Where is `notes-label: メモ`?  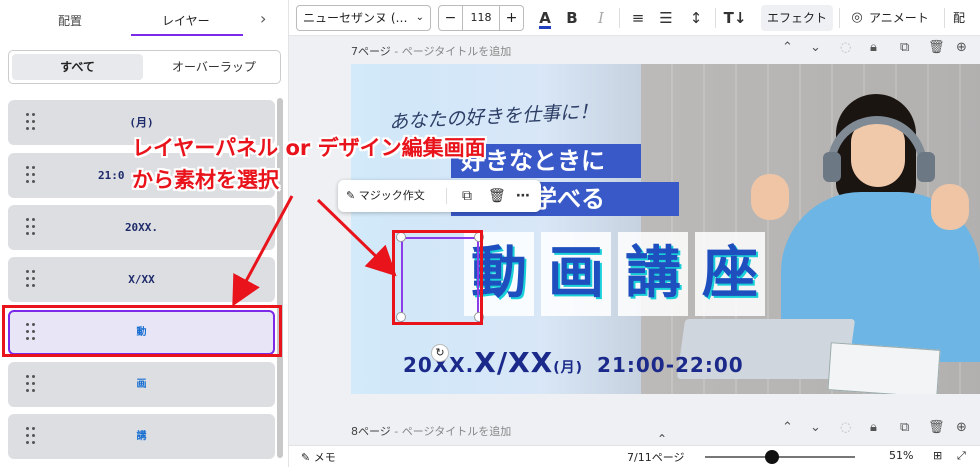
notes-label: メモ is located at coordinates (324, 457).